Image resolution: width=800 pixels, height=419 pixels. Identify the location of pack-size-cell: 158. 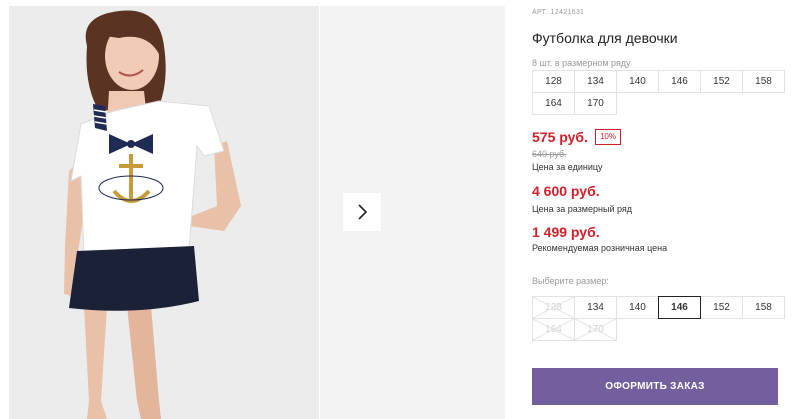
(763, 81).